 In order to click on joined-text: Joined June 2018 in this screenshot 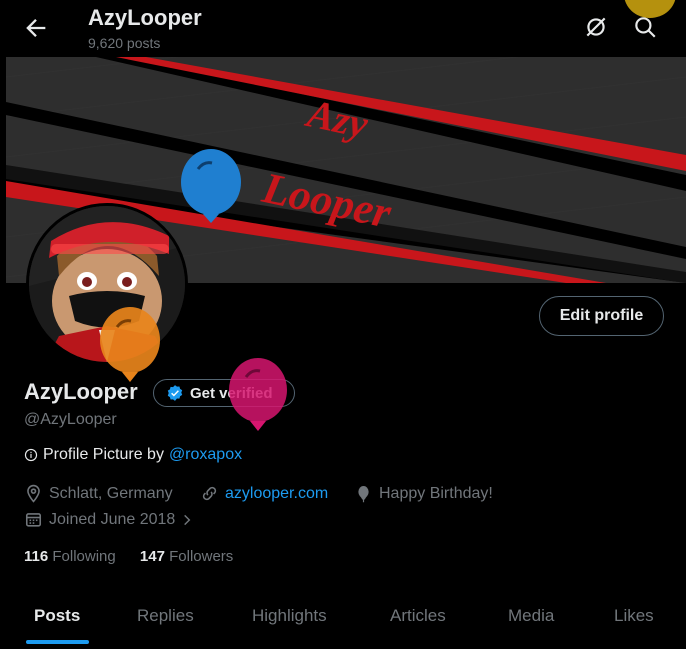, I will do `click(112, 519)`.